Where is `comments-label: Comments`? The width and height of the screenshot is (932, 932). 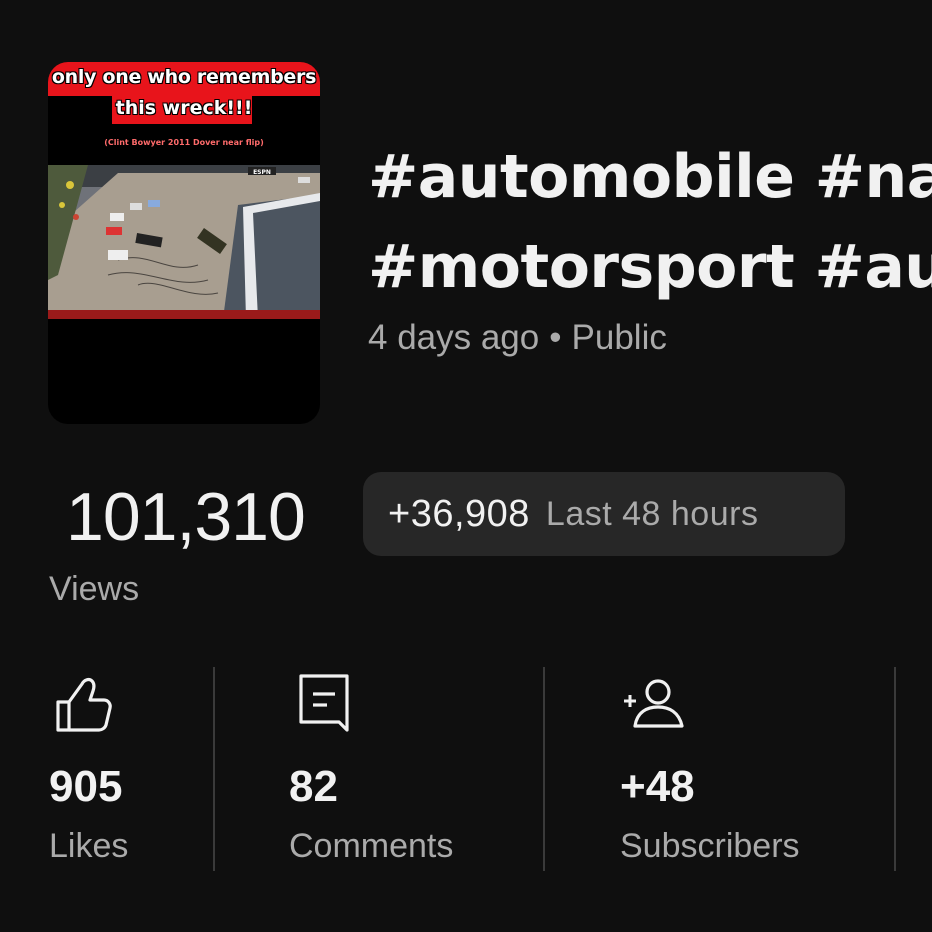
comments-label: Comments is located at coordinates (371, 846).